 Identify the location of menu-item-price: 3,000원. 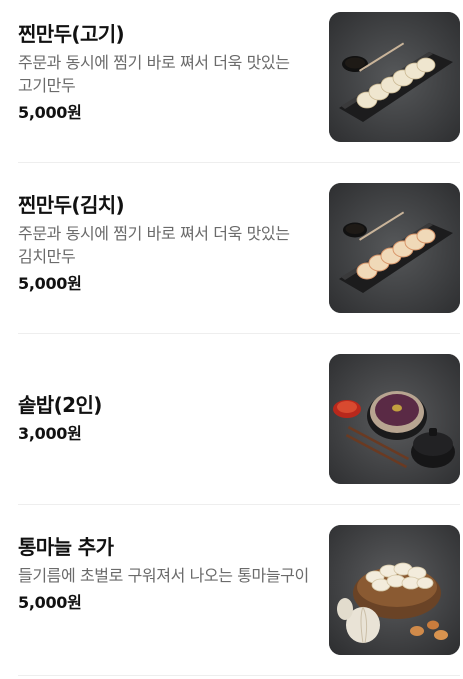
(50, 433).